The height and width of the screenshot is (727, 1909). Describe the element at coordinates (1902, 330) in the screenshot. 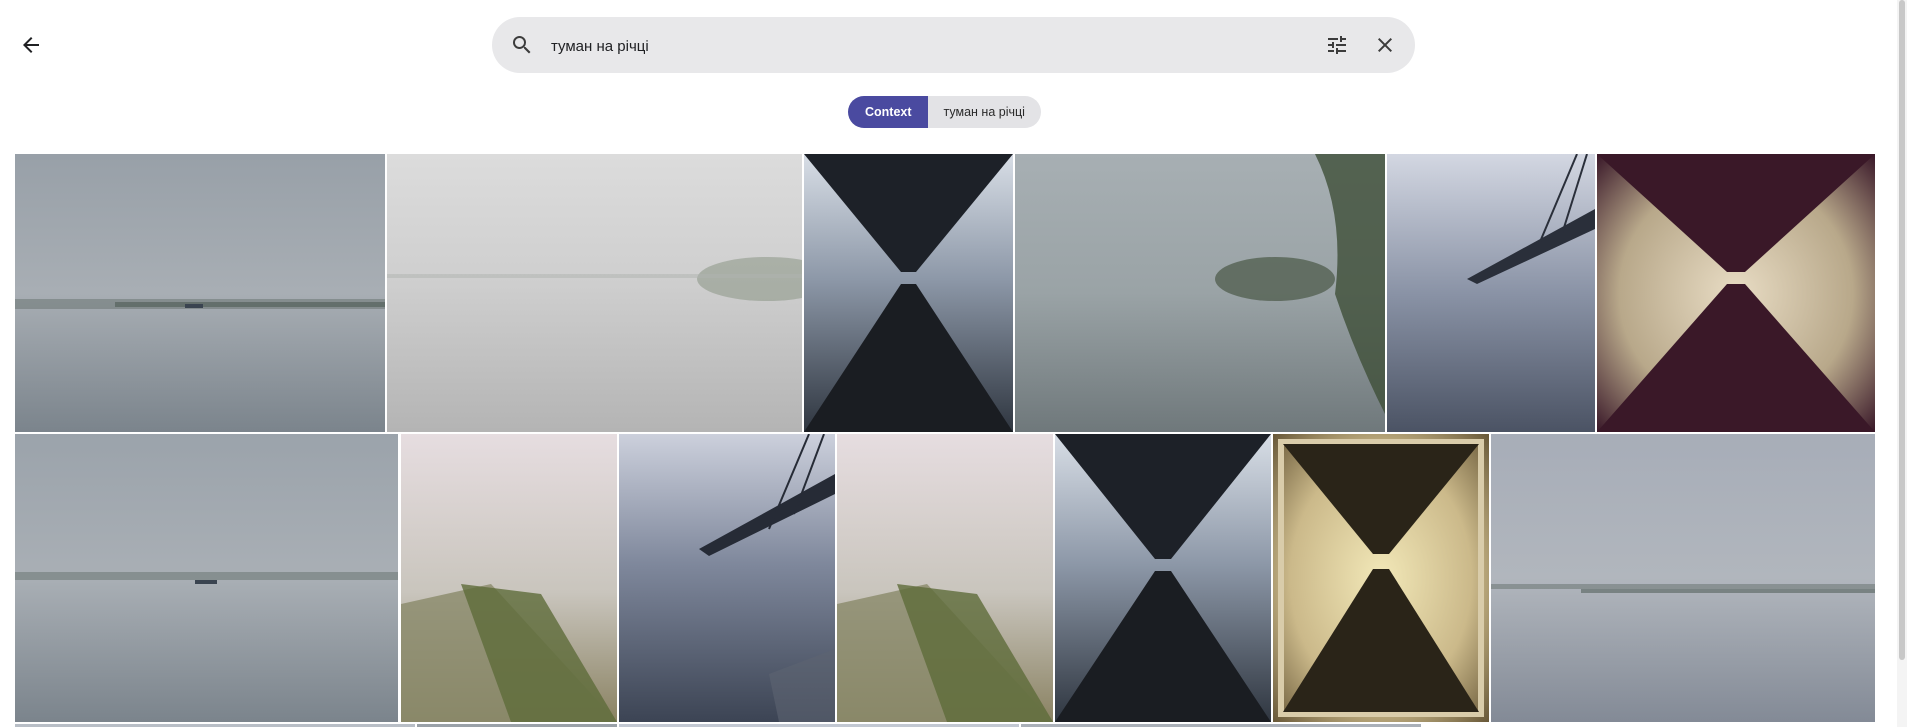

I see `scrollbar-thumb` at that location.